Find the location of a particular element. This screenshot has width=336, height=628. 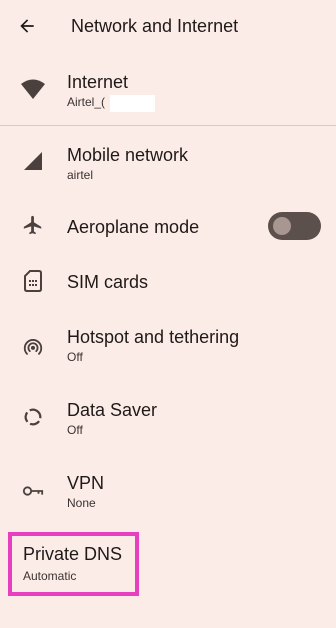

aeroplane-mode-toggle is located at coordinates (294, 226).